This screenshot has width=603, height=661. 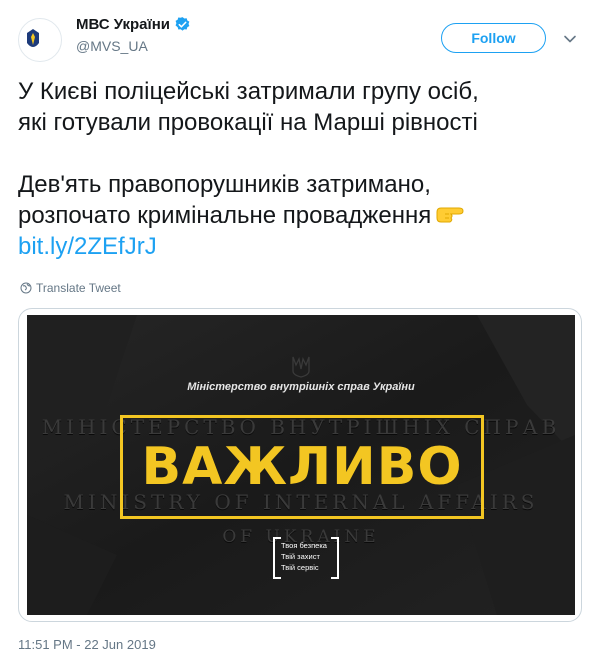 What do you see at coordinates (224, 184) in the screenshot?
I see `tweet-line: Дев'ять правопорушників затримано,` at bounding box center [224, 184].